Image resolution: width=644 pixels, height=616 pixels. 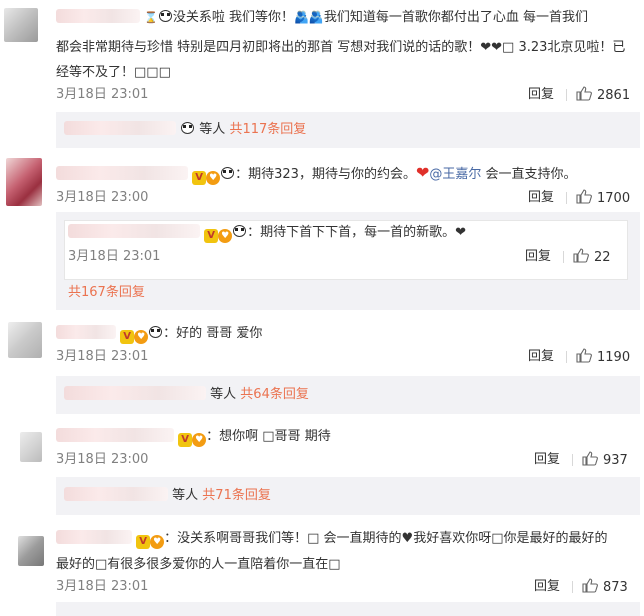 I want to click on like-button: 22, so click(x=592, y=257).